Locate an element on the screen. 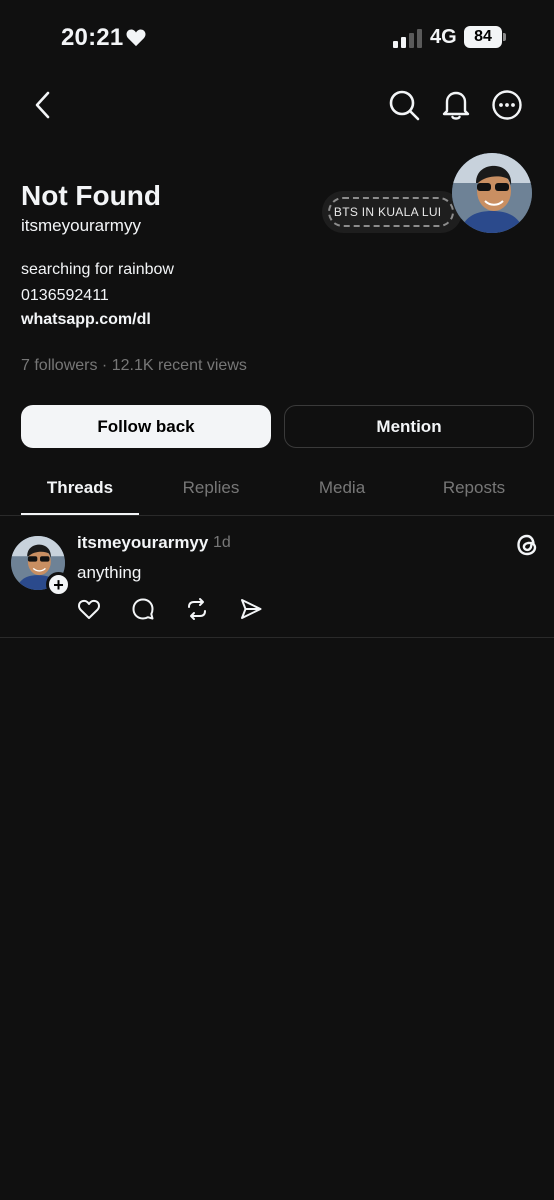 This screenshot has width=554, height=1200. status-time: 20:21 is located at coordinates (92, 37).